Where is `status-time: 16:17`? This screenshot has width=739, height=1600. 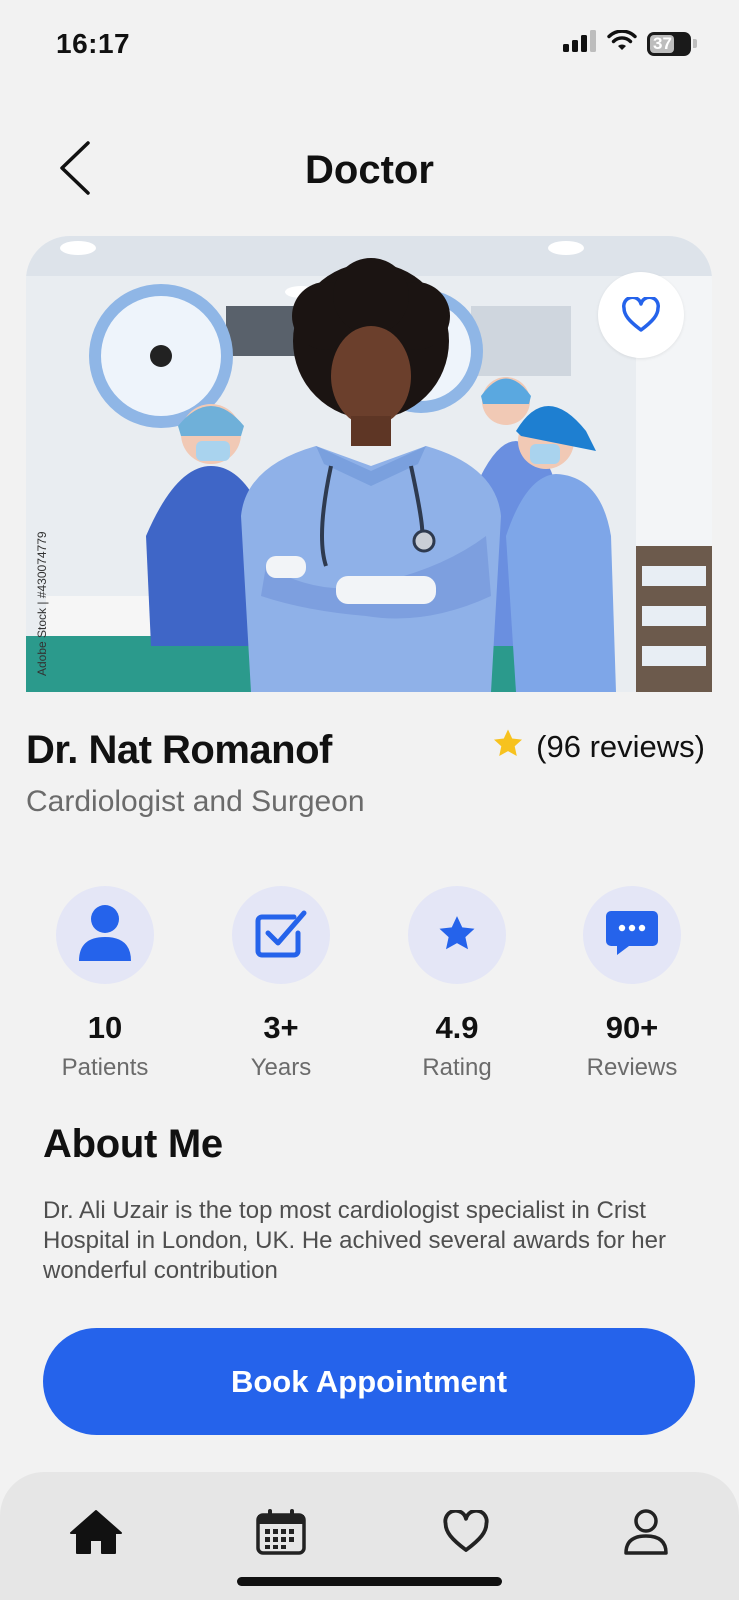 status-time: 16:17 is located at coordinates (93, 43).